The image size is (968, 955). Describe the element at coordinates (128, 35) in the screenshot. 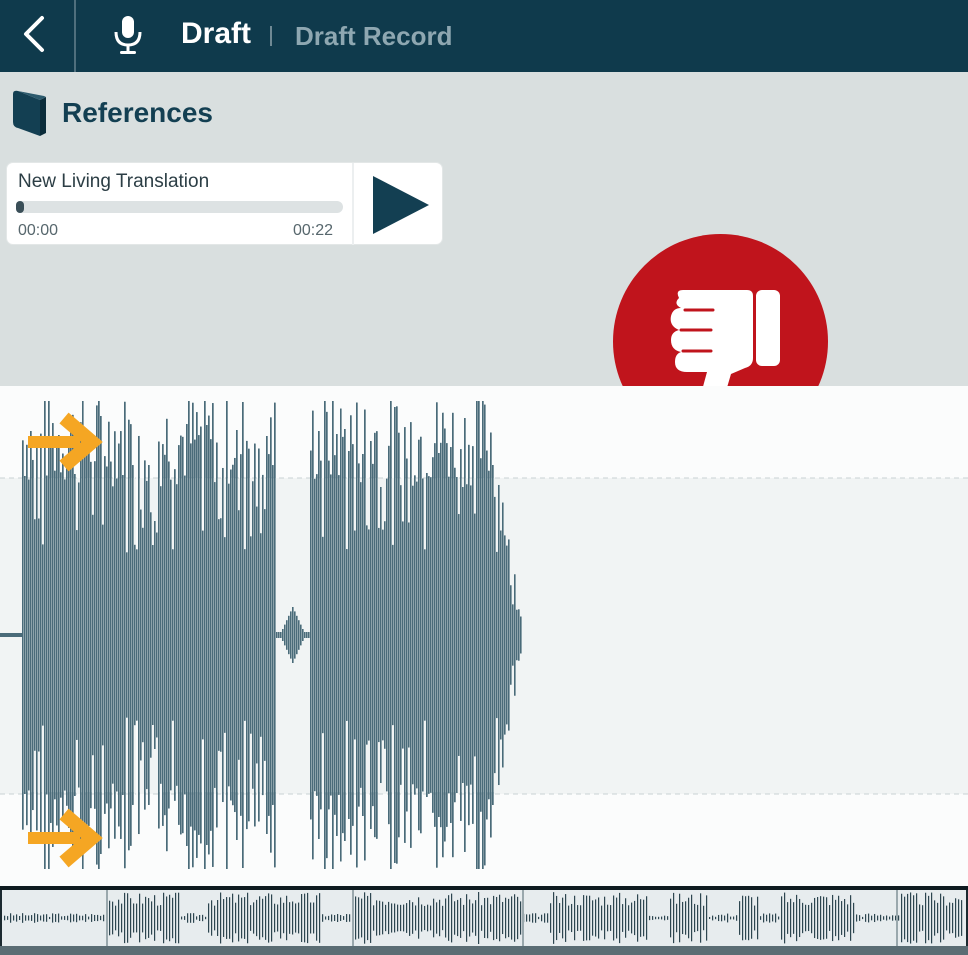

I see `microphone-icon` at that location.